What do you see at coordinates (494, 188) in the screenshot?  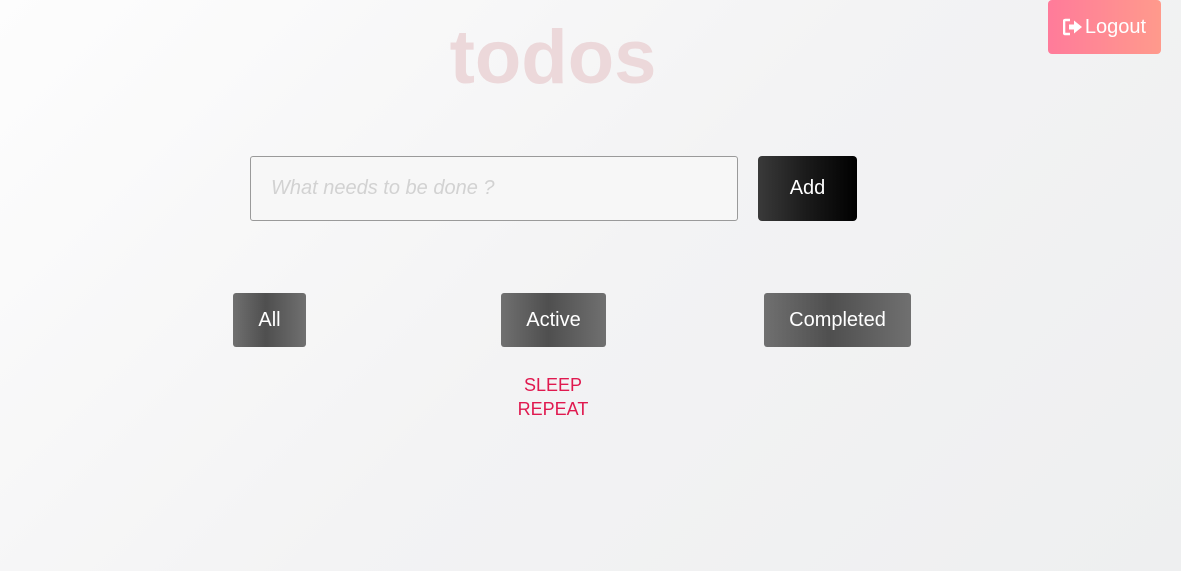 I see `new-todo-input` at bounding box center [494, 188].